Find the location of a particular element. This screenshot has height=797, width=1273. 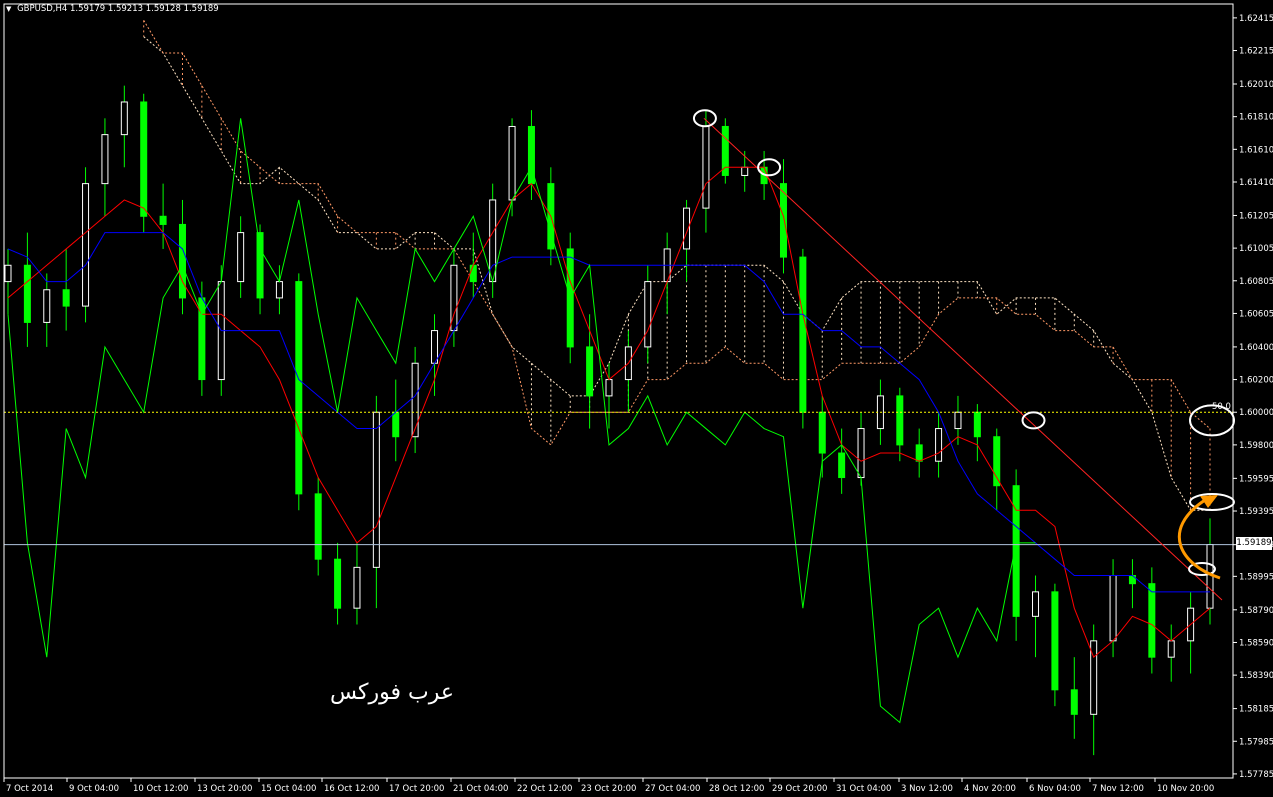

x-tick-label: 28 Oct 12:00 is located at coordinates (736, 789).